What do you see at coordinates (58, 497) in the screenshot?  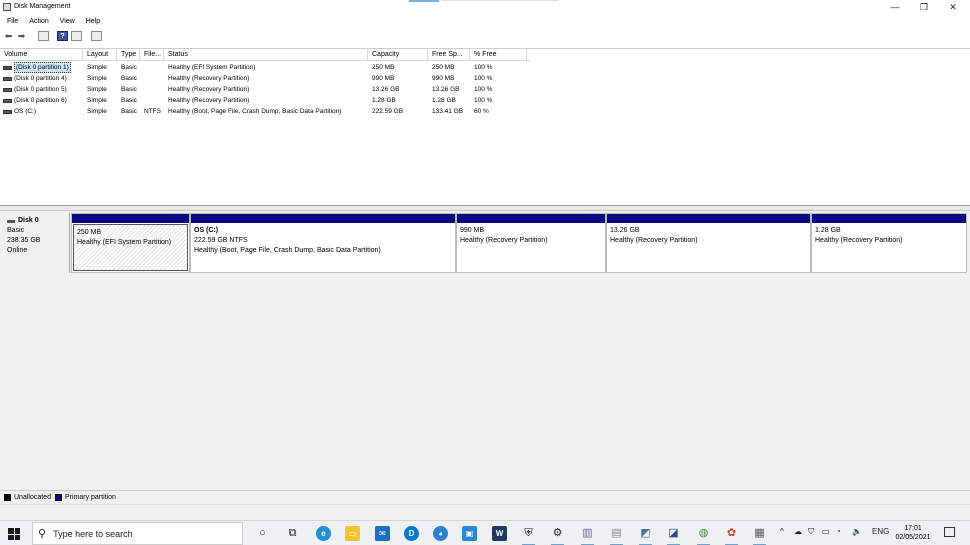 I see `primary-partition-swatch` at bounding box center [58, 497].